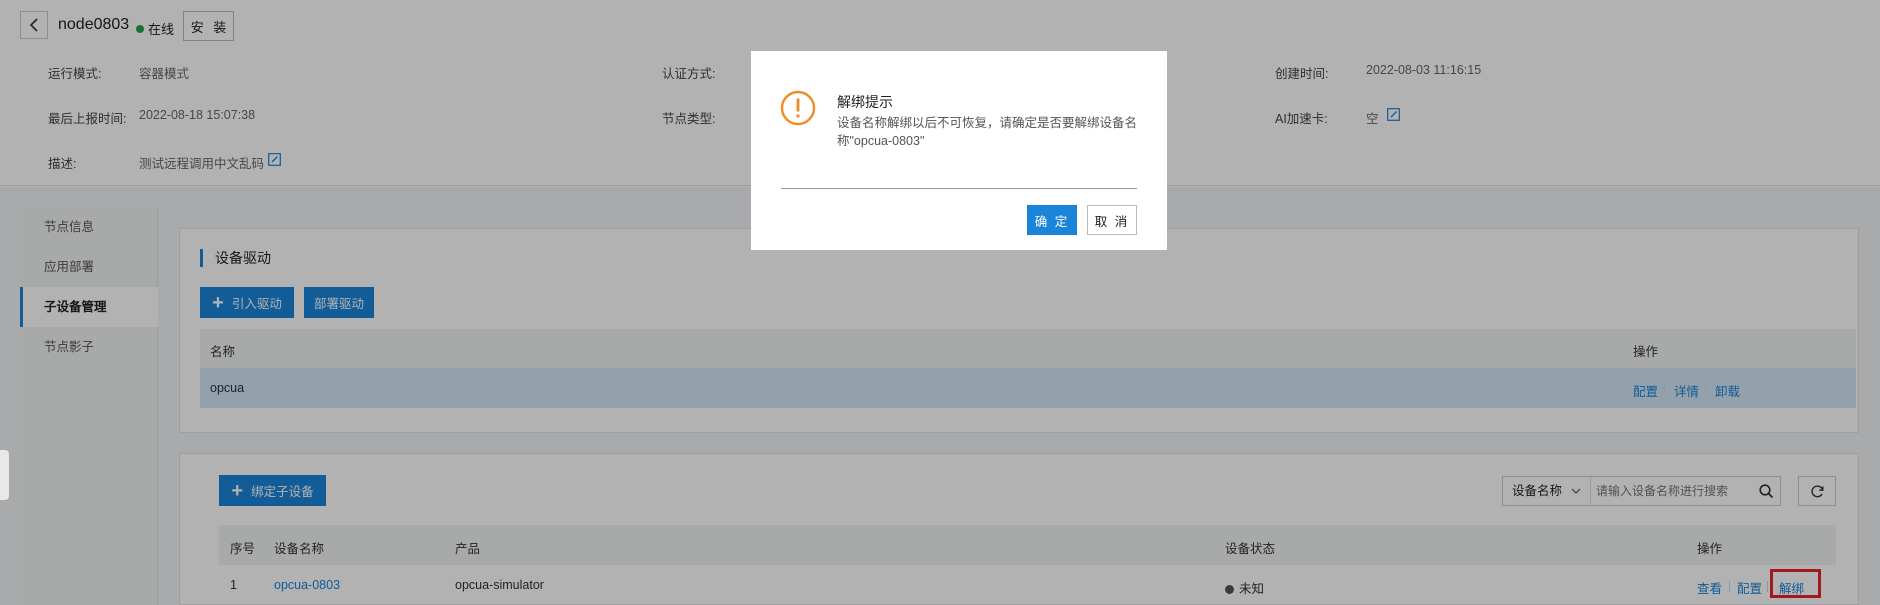 The image size is (1880, 605). What do you see at coordinates (865, 102) in the screenshot?
I see `dialog-title: 解绑提示` at bounding box center [865, 102].